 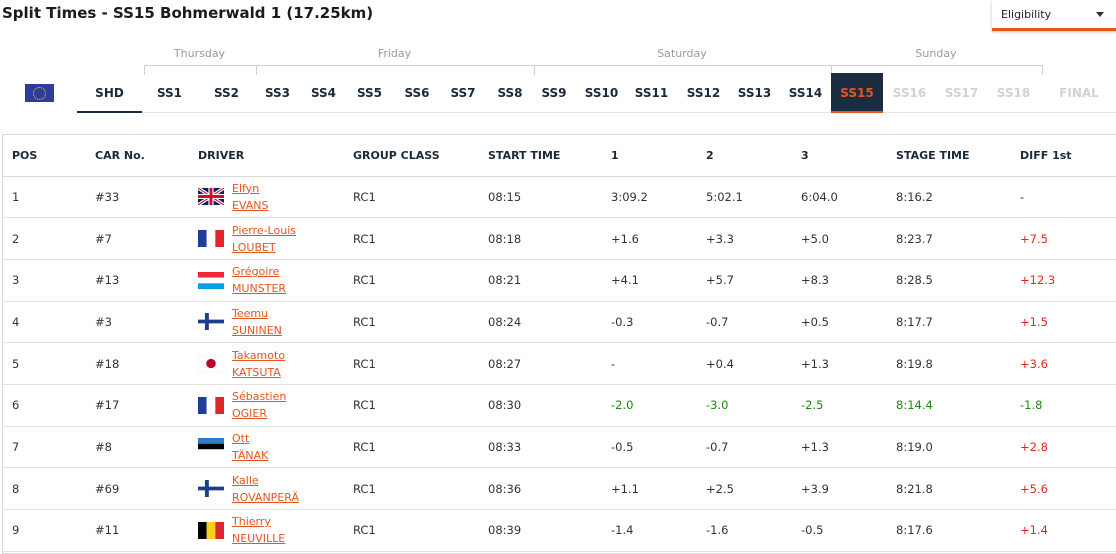 I want to click on driver-first-name-link: Teemu, so click(x=257, y=313).